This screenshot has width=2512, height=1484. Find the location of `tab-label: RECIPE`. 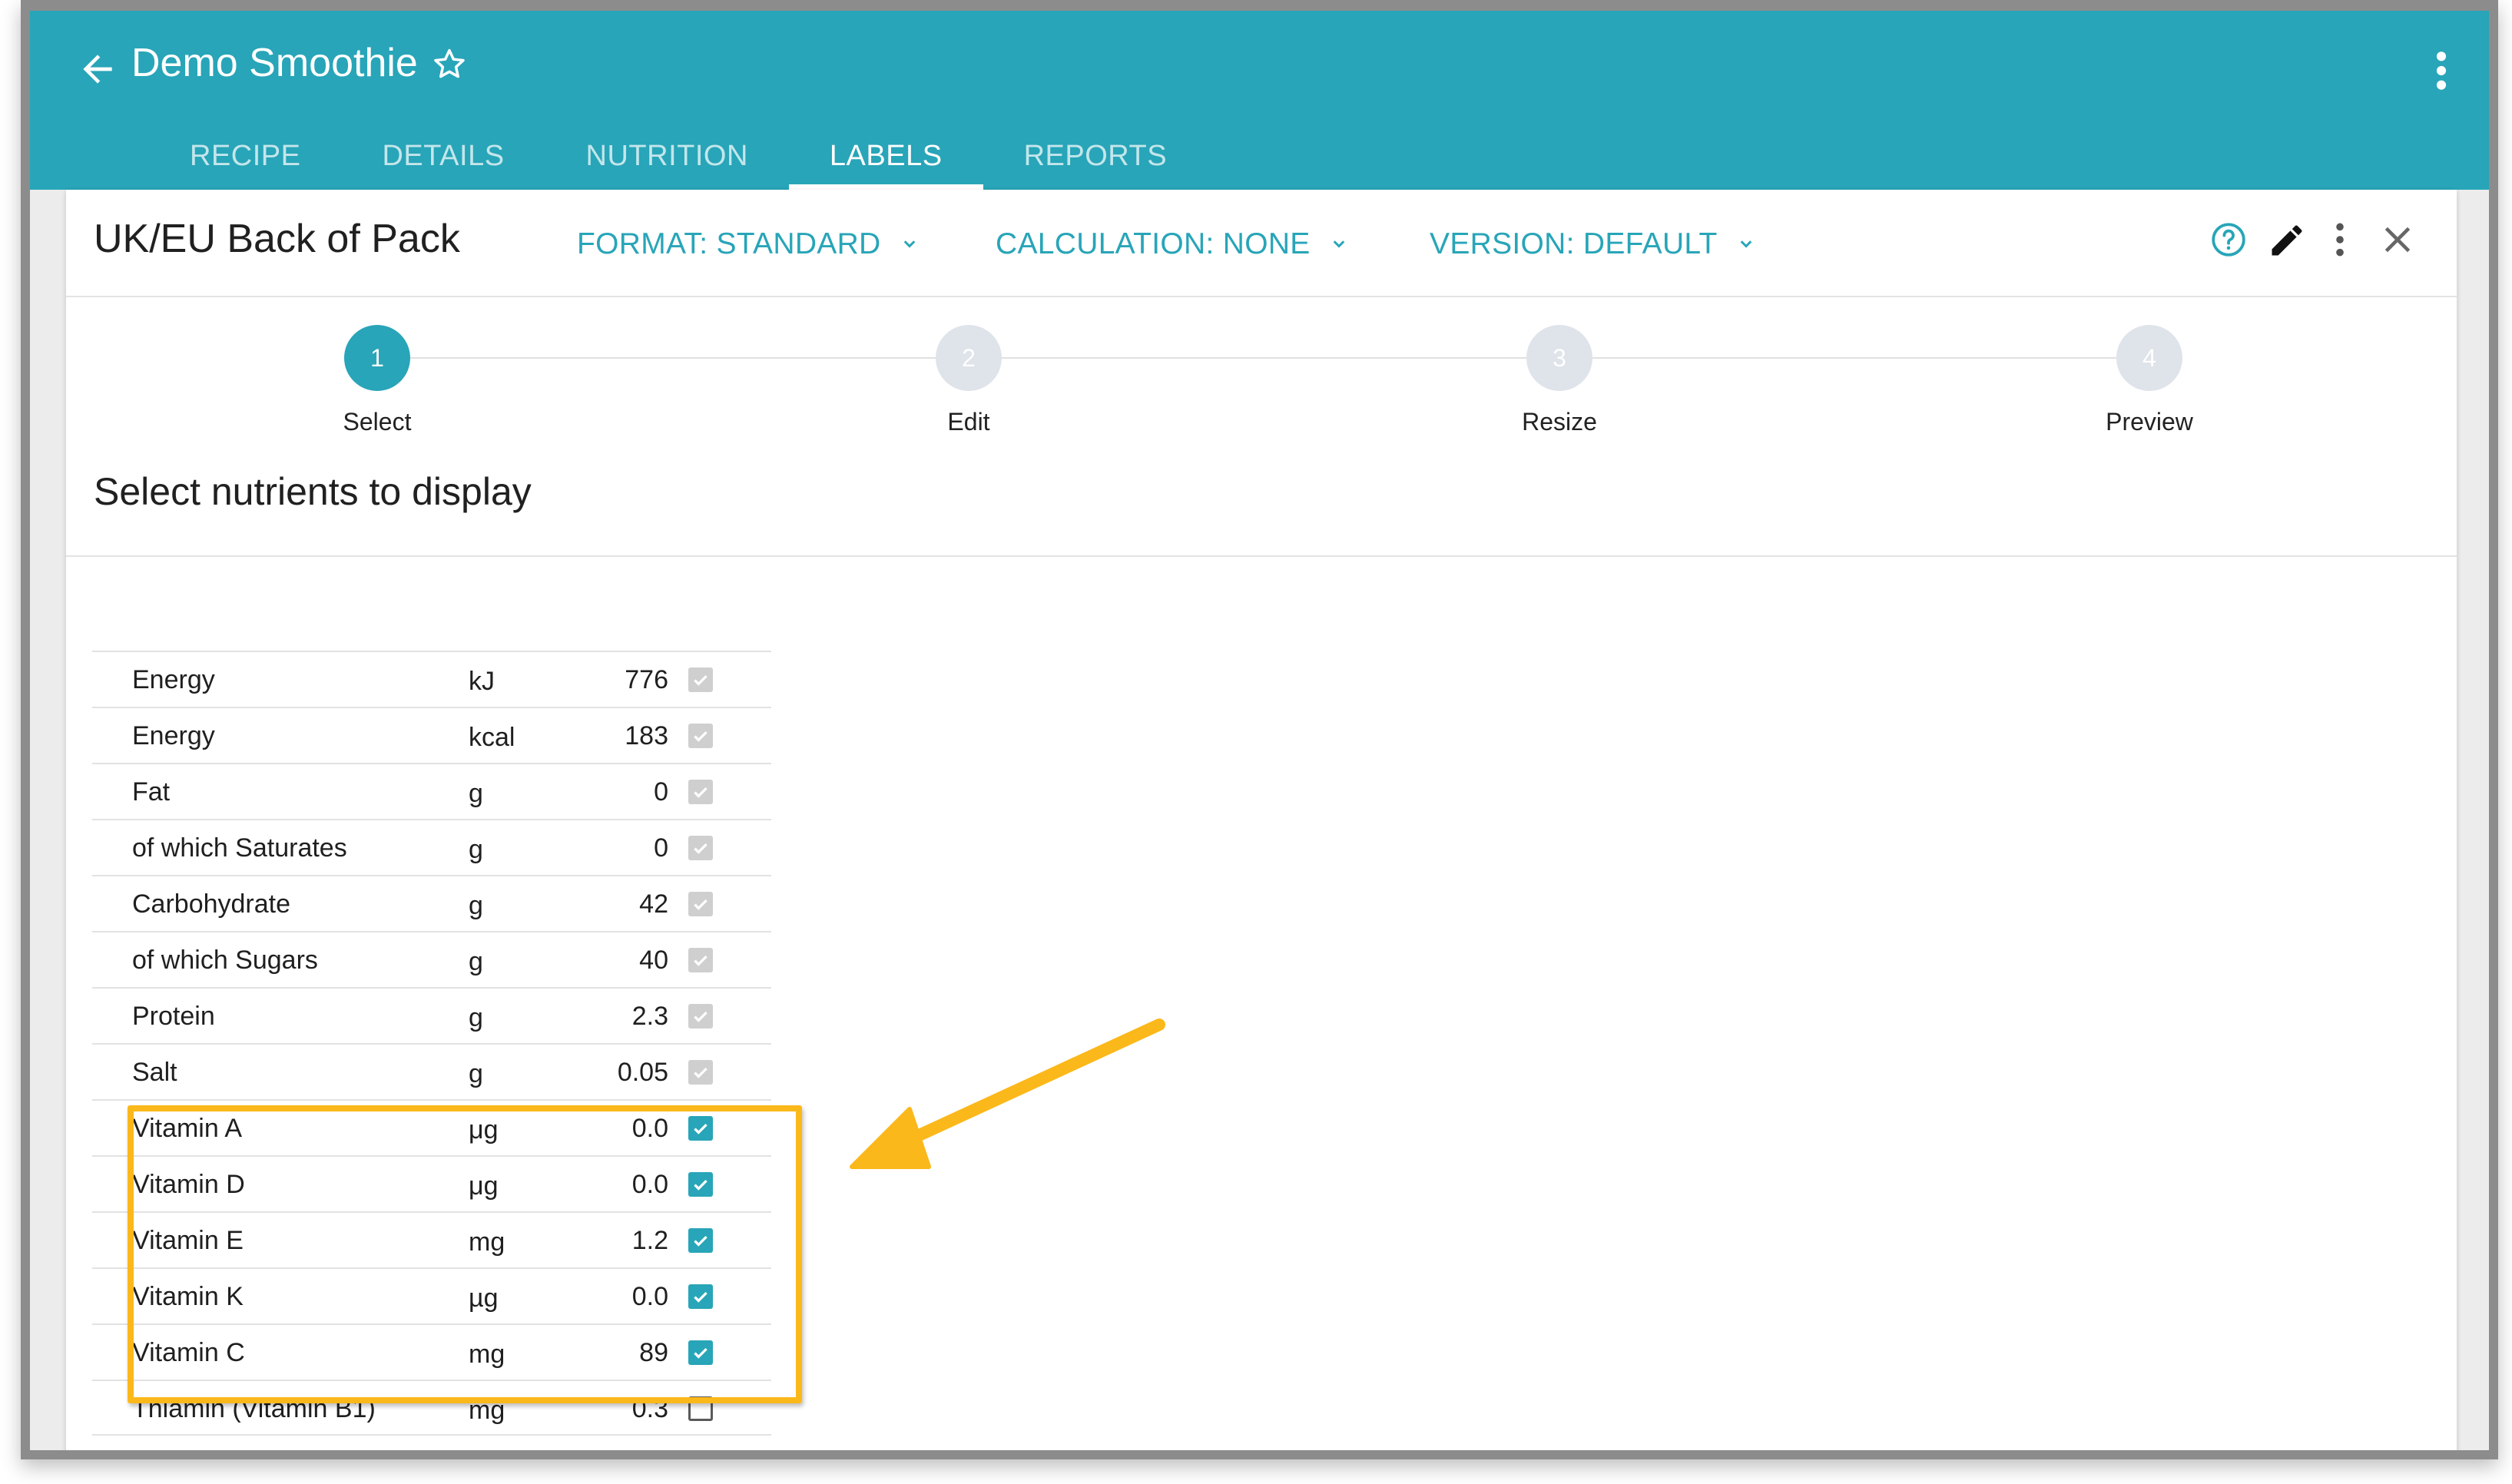

tab-label: RECIPE is located at coordinates (245, 156).